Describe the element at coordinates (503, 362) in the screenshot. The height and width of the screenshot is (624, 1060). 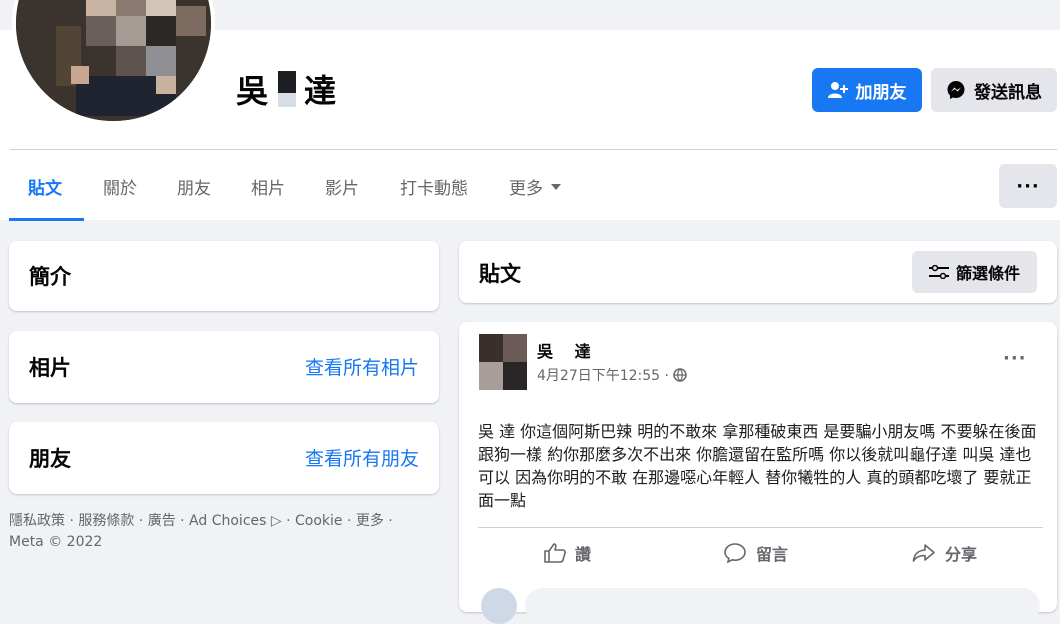
I see `post-author-avatar` at that location.